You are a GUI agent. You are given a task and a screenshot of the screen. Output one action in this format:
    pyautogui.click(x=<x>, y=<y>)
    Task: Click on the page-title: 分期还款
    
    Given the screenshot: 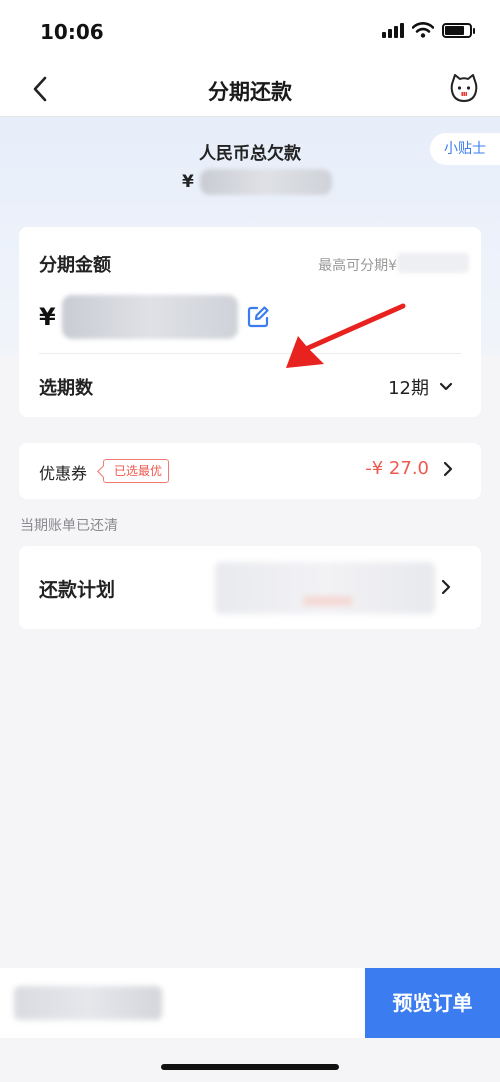 What is the action you would take?
    pyautogui.click(x=250, y=92)
    